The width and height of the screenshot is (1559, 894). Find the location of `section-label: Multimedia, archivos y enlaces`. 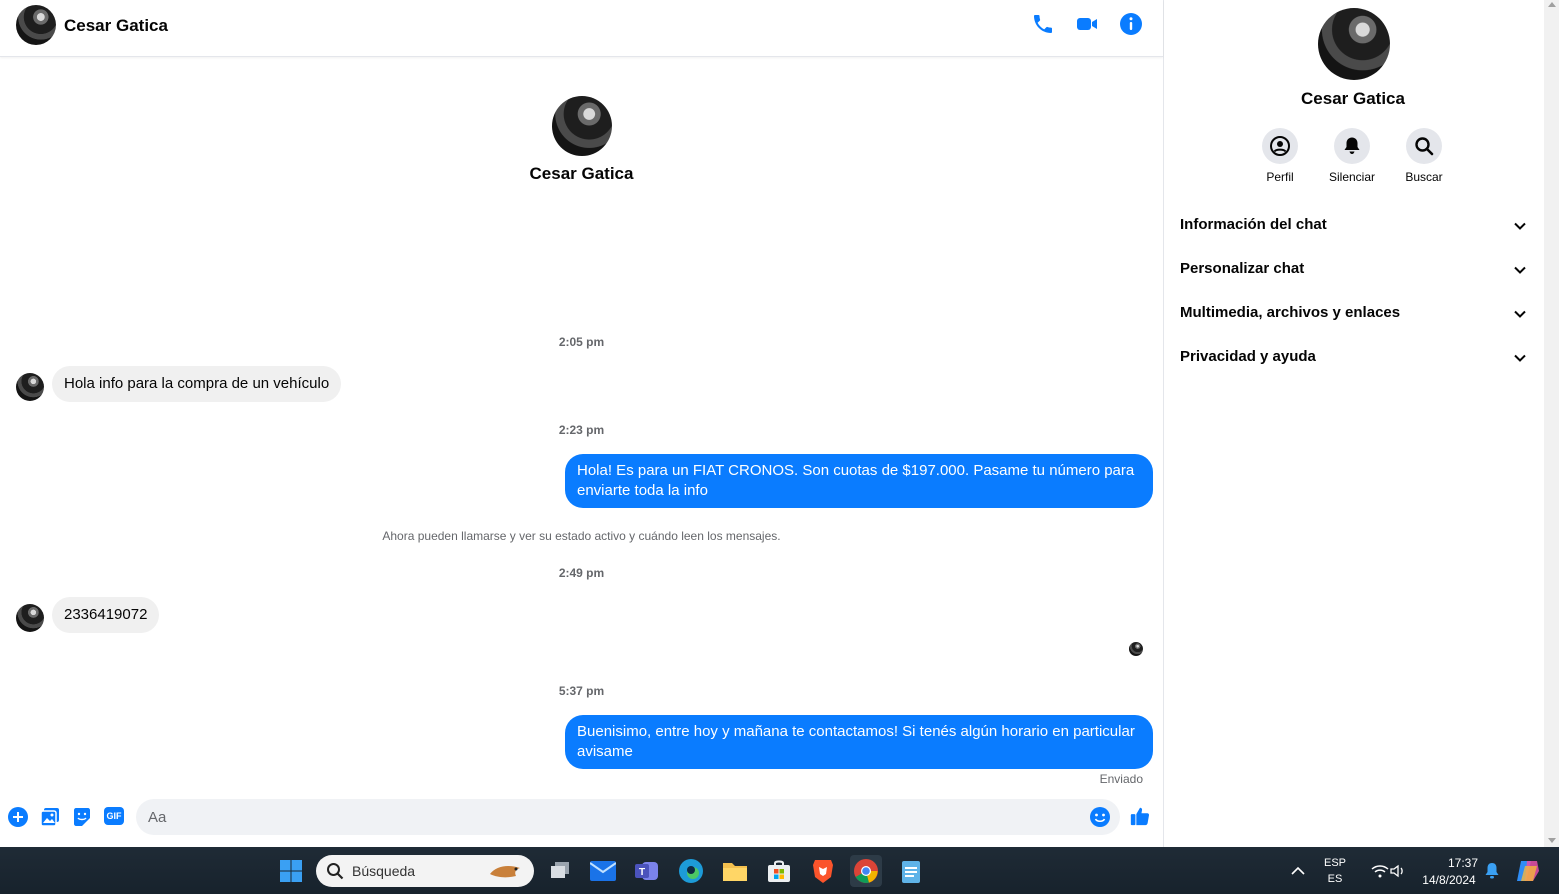

section-label: Multimedia, archivos y enlaces is located at coordinates (1290, 312).